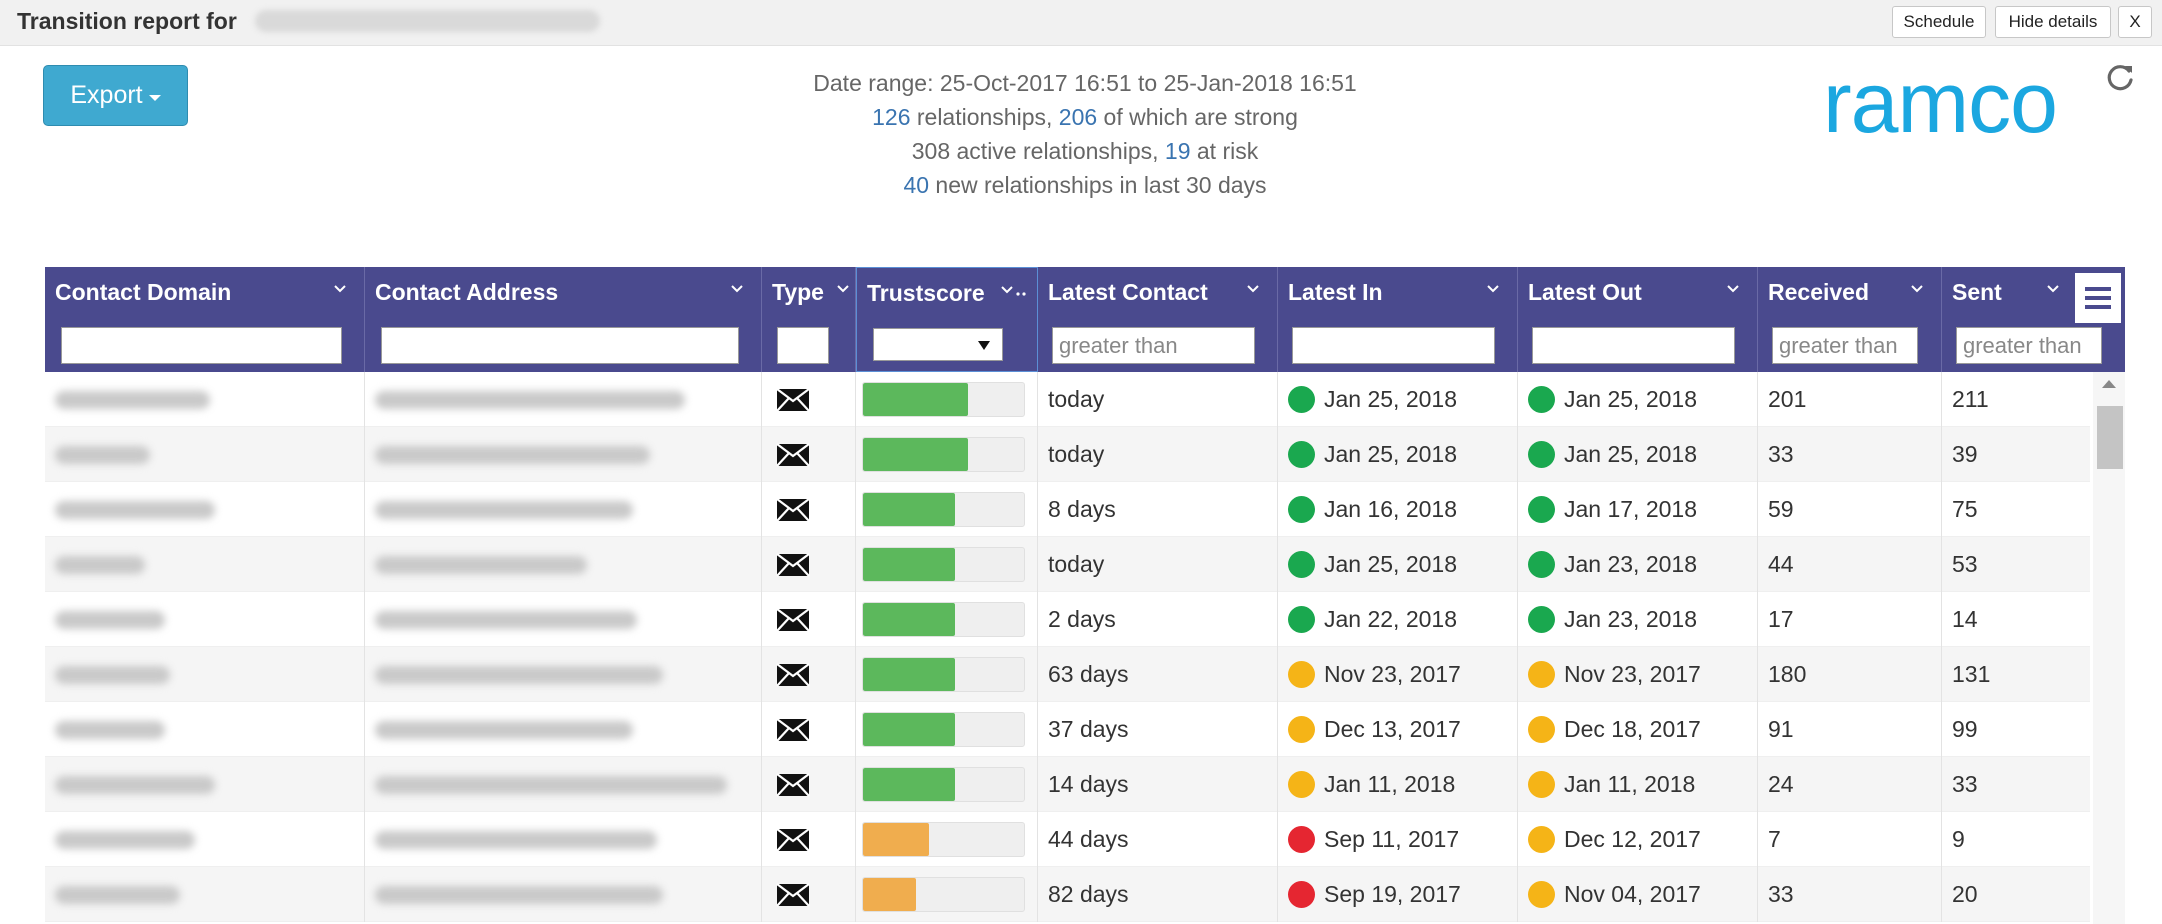 The image size is (2162, 924). What do you see at coordinates (1158, 454) in the screenshot?
I see `cell-latest-contact: today` at bounding box center [1158, 454].